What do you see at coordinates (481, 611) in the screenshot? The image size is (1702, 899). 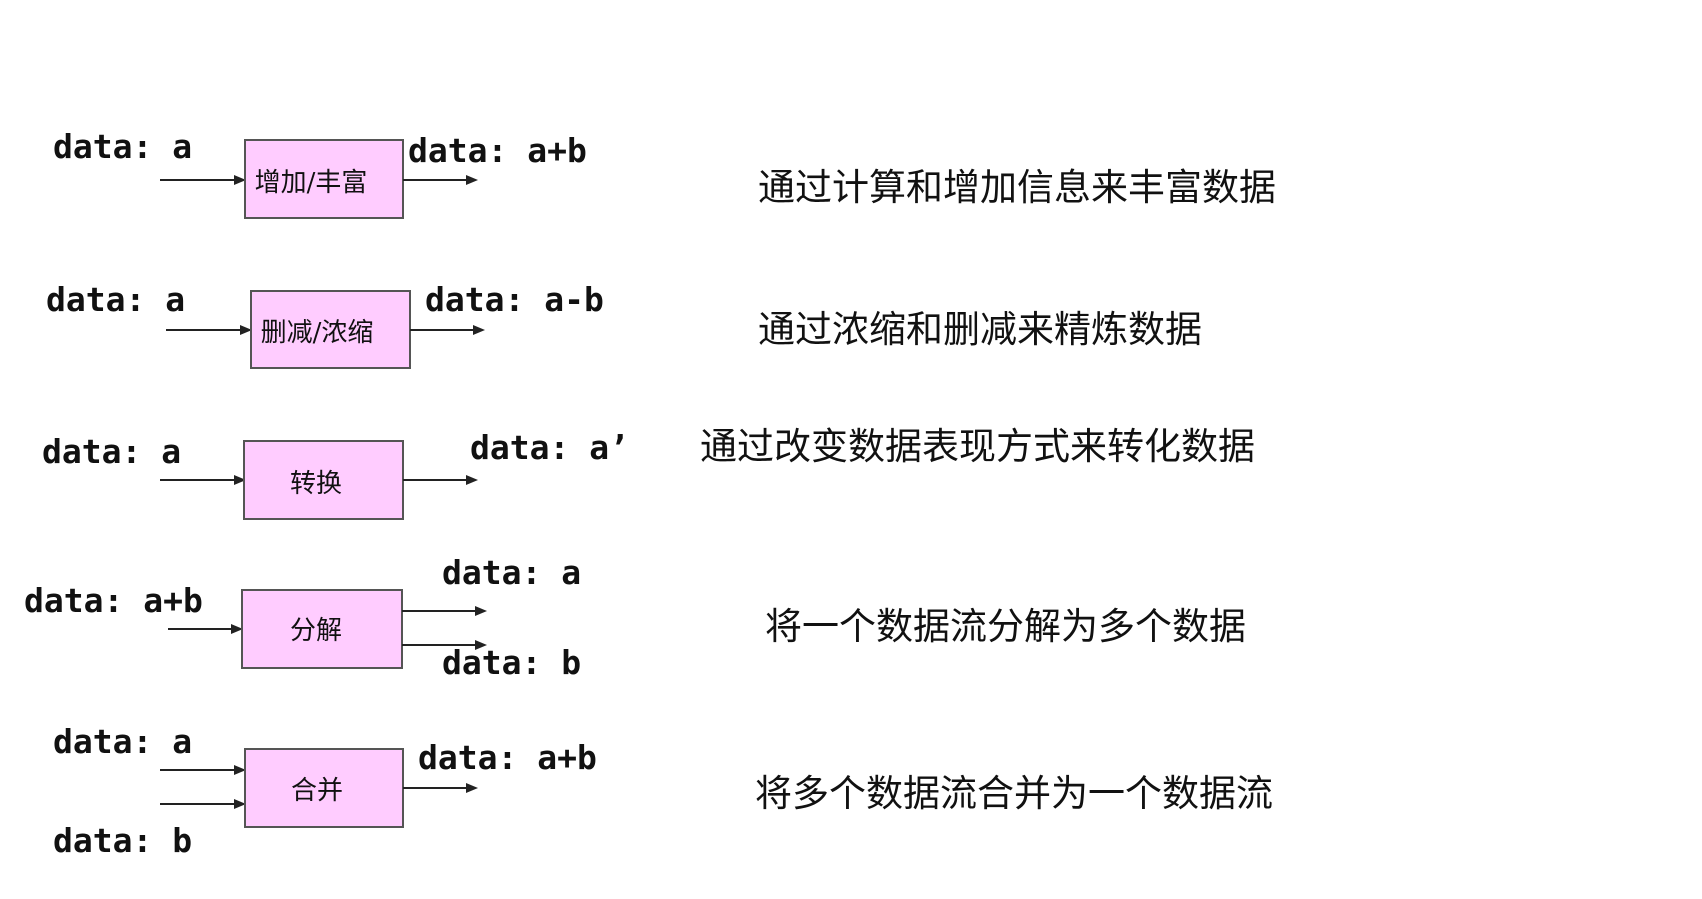 I see `output-arrow-head-a` at bounding box center [481, 611].